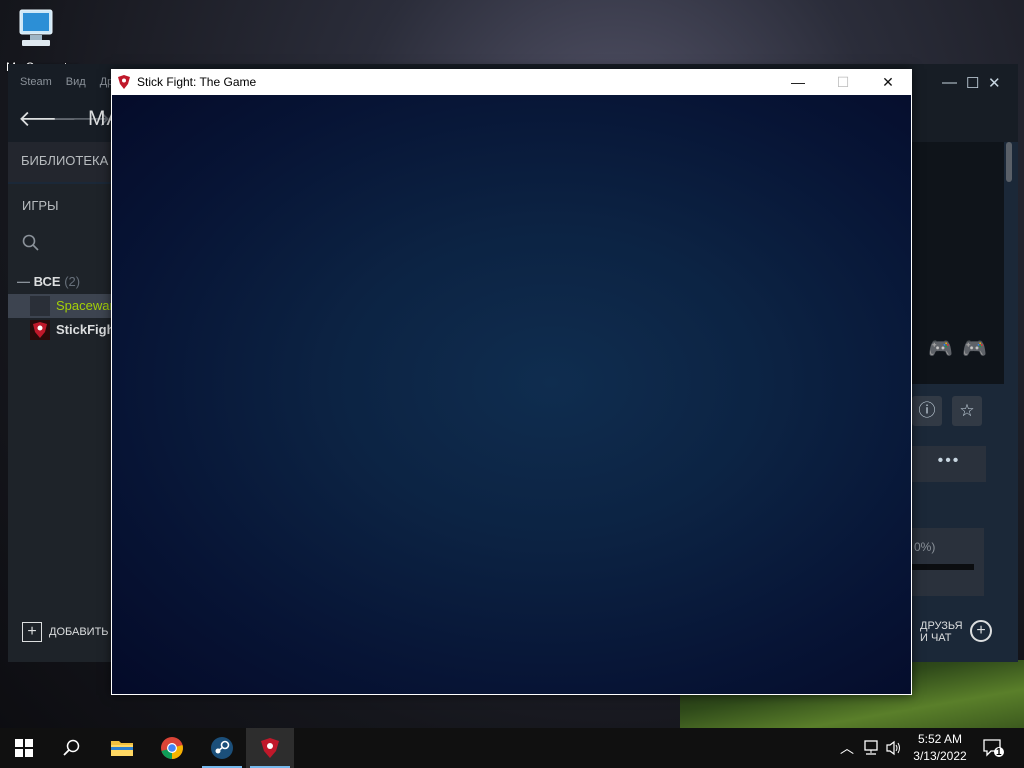  What do you see at coordinates (847, 748) in the screenshot?
I see `show-hidden-icons-chevron-icon: ︿` at bounding box center [847, 748].